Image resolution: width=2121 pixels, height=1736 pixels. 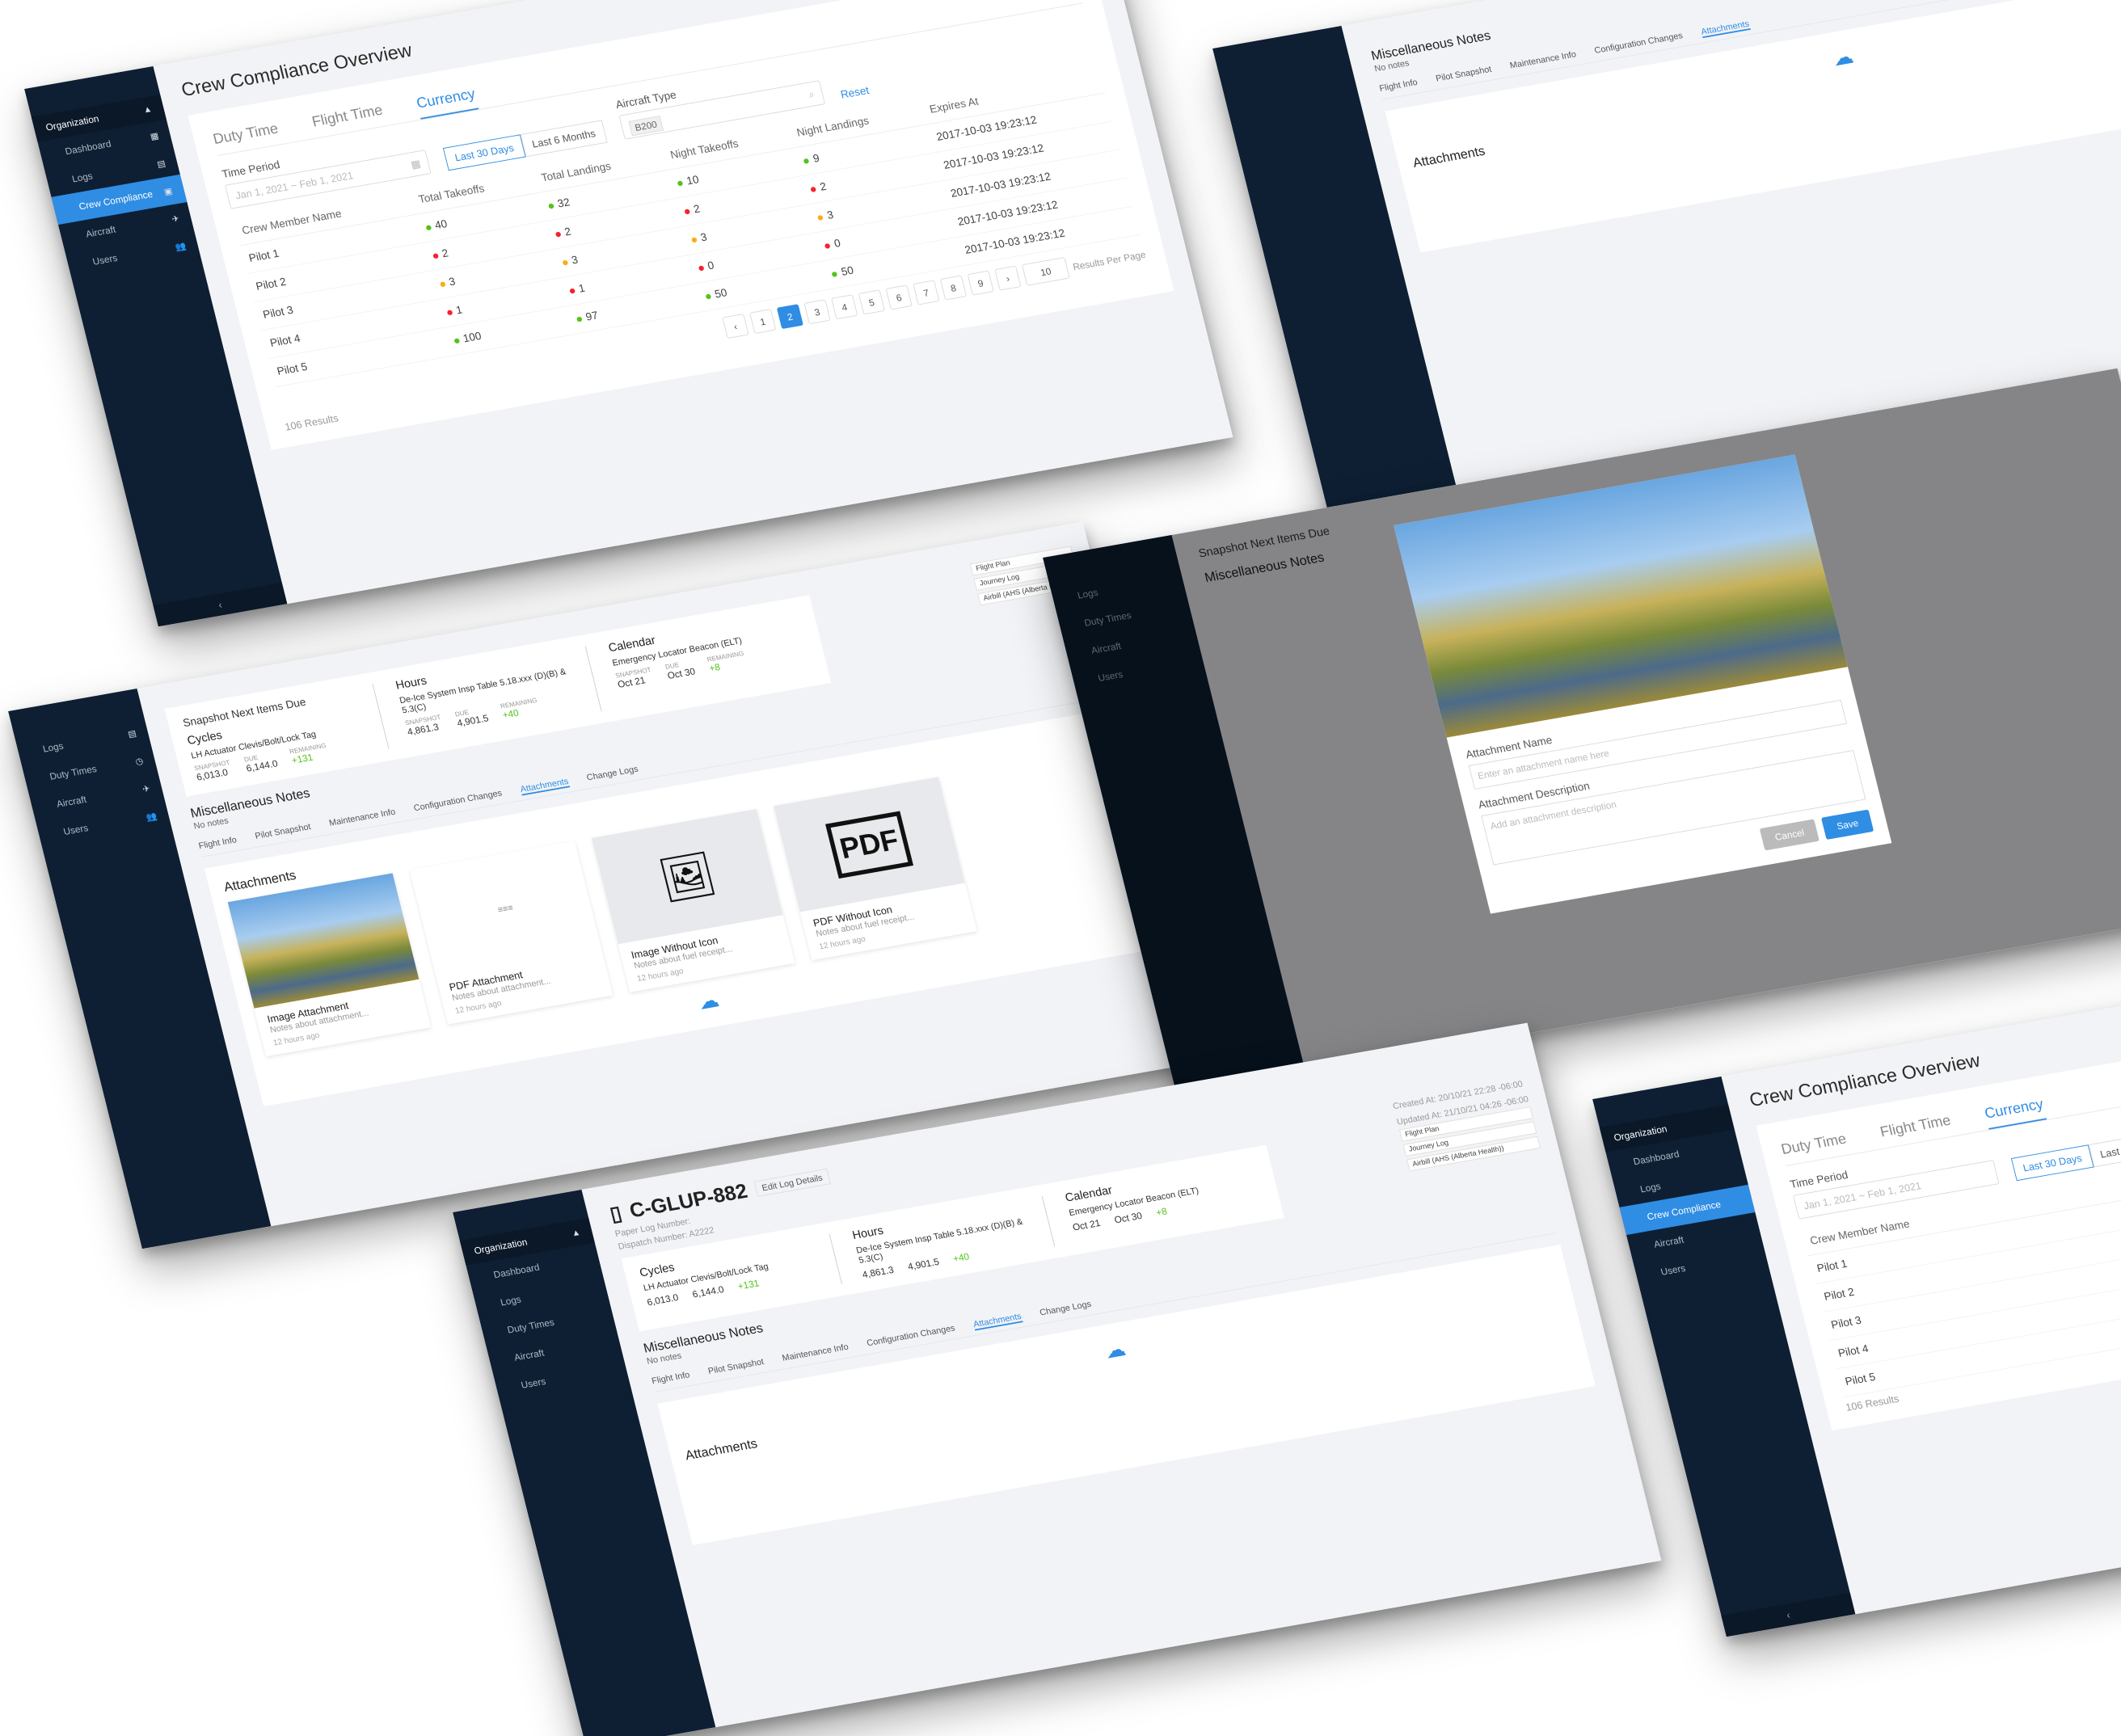 I want to click on calendar-icon: ▦, so click(x=415, y=164).